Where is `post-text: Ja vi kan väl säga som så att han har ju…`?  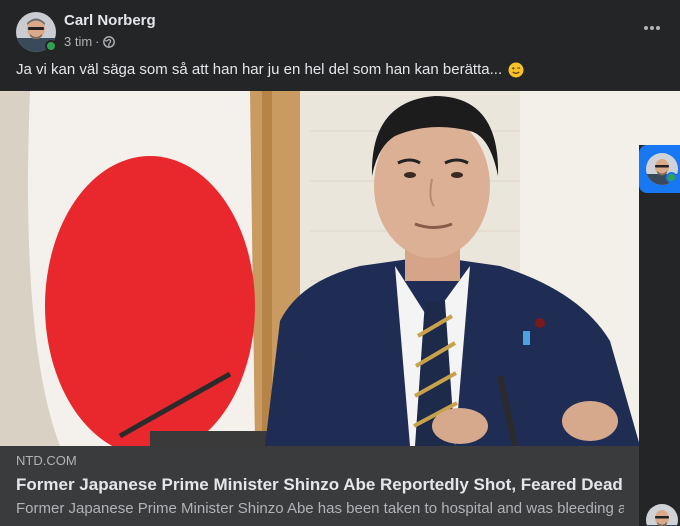 post-text: Ja vi kan väl säga som så att han har ju… is located at coordinates (270, 70).